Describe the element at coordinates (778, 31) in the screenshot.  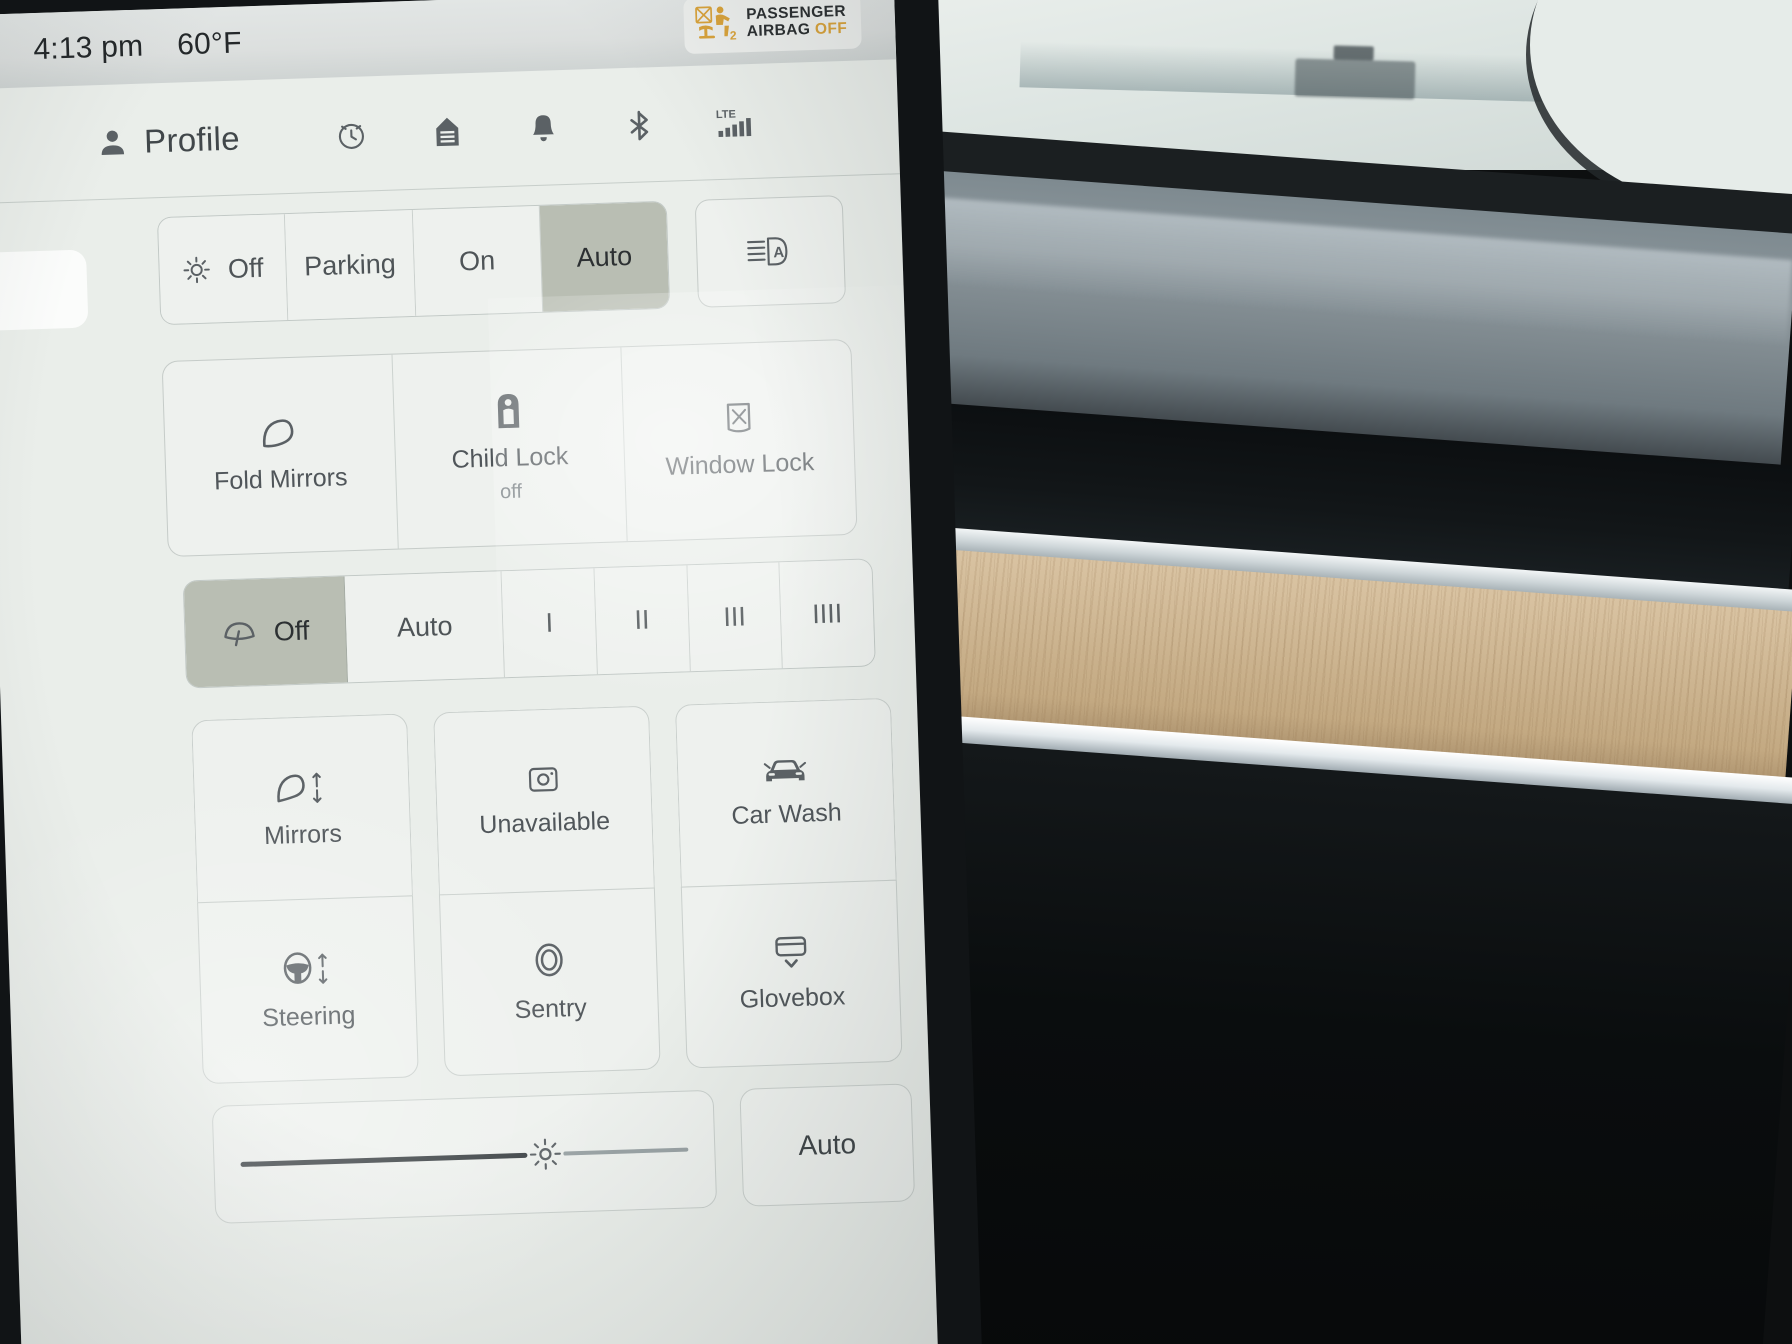
I see `airbag-line-2: AIRBAG` at that location.